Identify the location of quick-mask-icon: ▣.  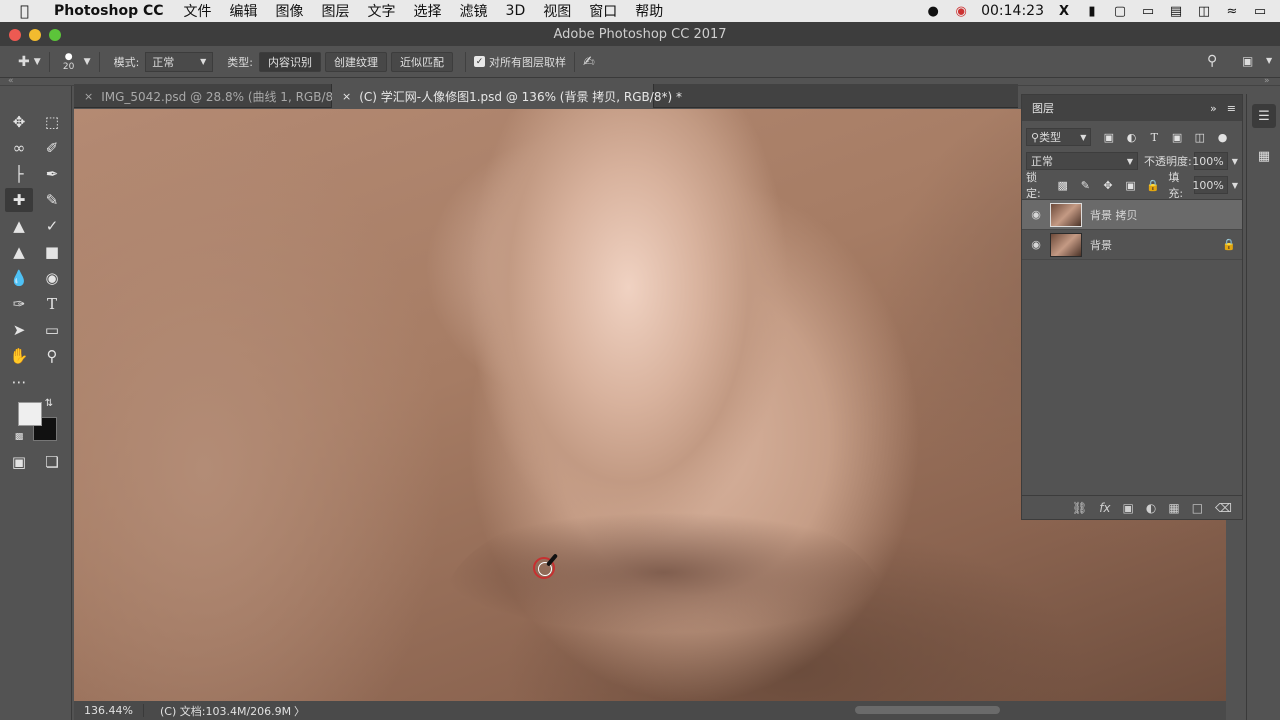
(19, 462).